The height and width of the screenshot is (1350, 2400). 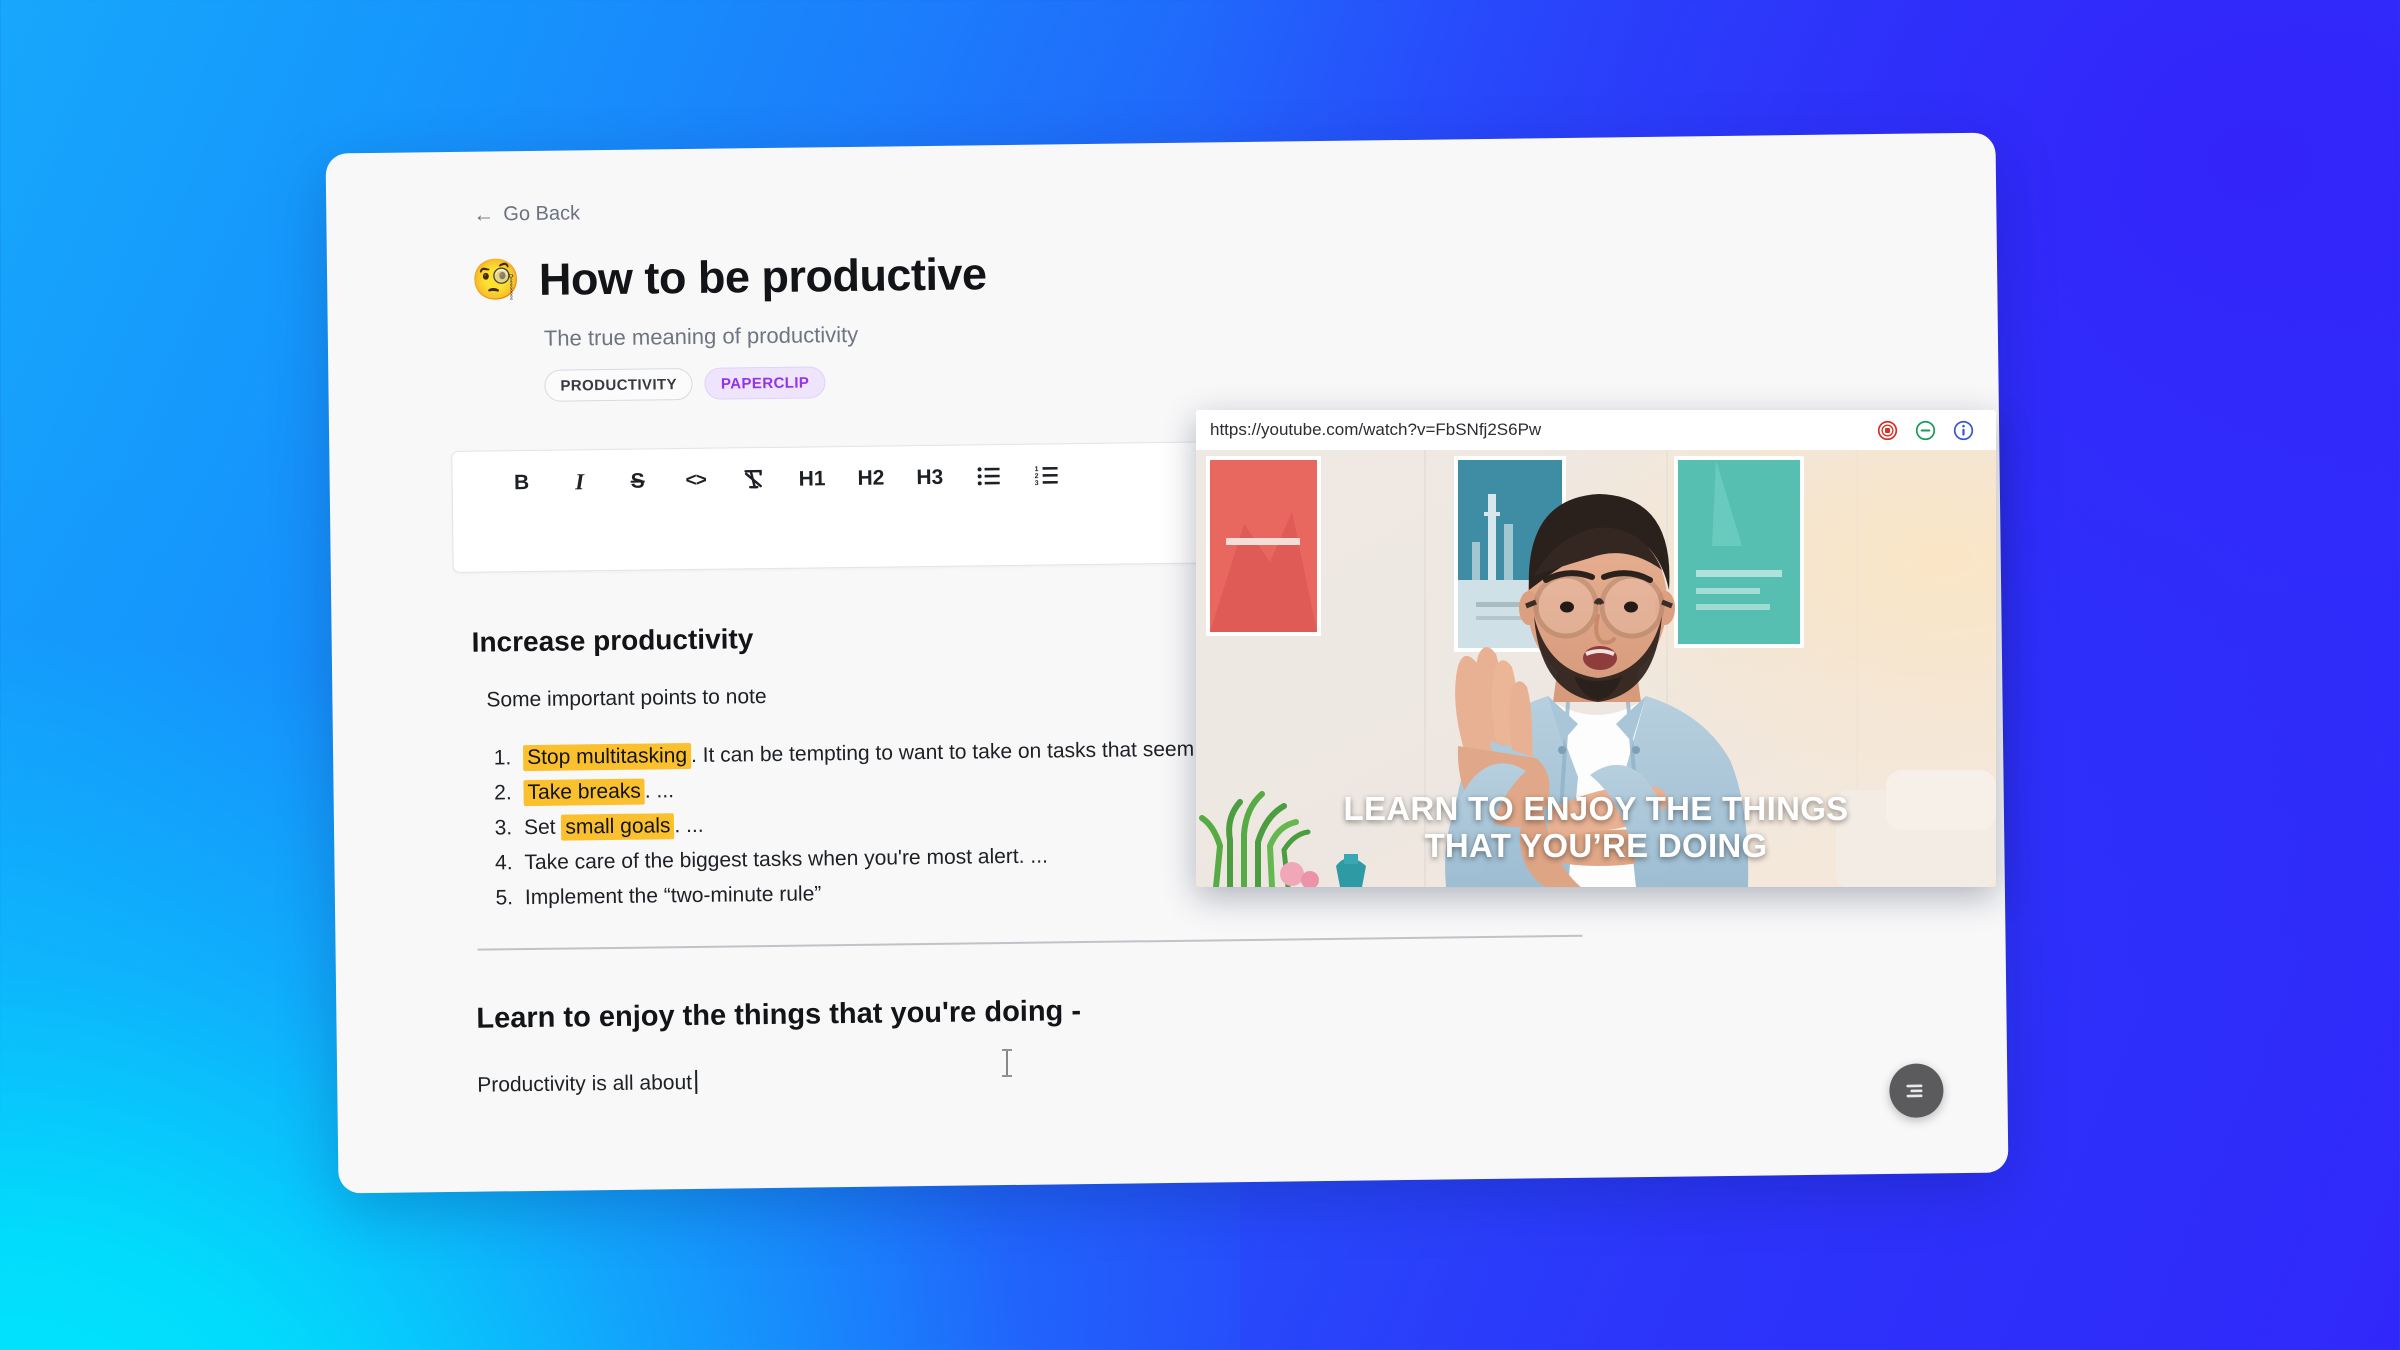 I want to click on go-back-link: ← Go Back, so click(x=526, y=214).